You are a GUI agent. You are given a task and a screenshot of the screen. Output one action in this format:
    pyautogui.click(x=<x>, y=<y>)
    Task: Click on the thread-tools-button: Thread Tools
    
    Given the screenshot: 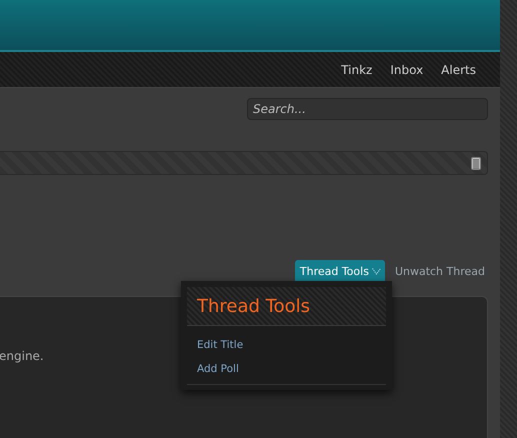 What is the action you would take?
    pyautogui.click(x=339, y=271)
    